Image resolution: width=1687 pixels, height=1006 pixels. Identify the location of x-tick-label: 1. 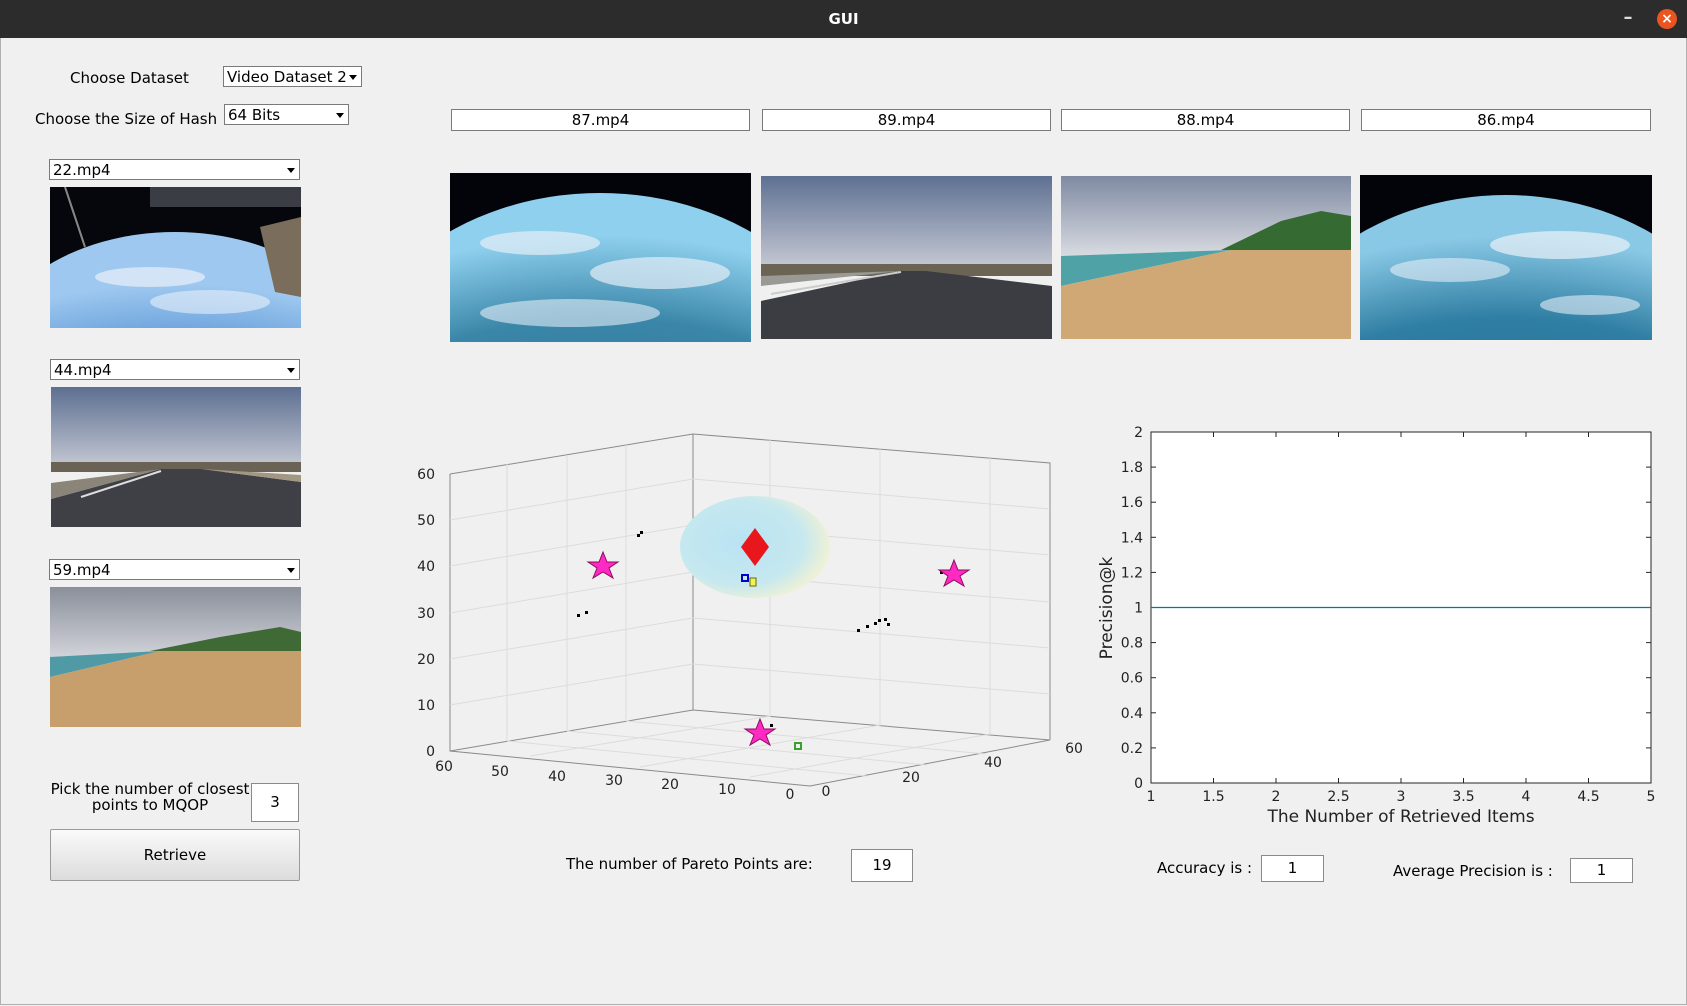
(1151, 797).